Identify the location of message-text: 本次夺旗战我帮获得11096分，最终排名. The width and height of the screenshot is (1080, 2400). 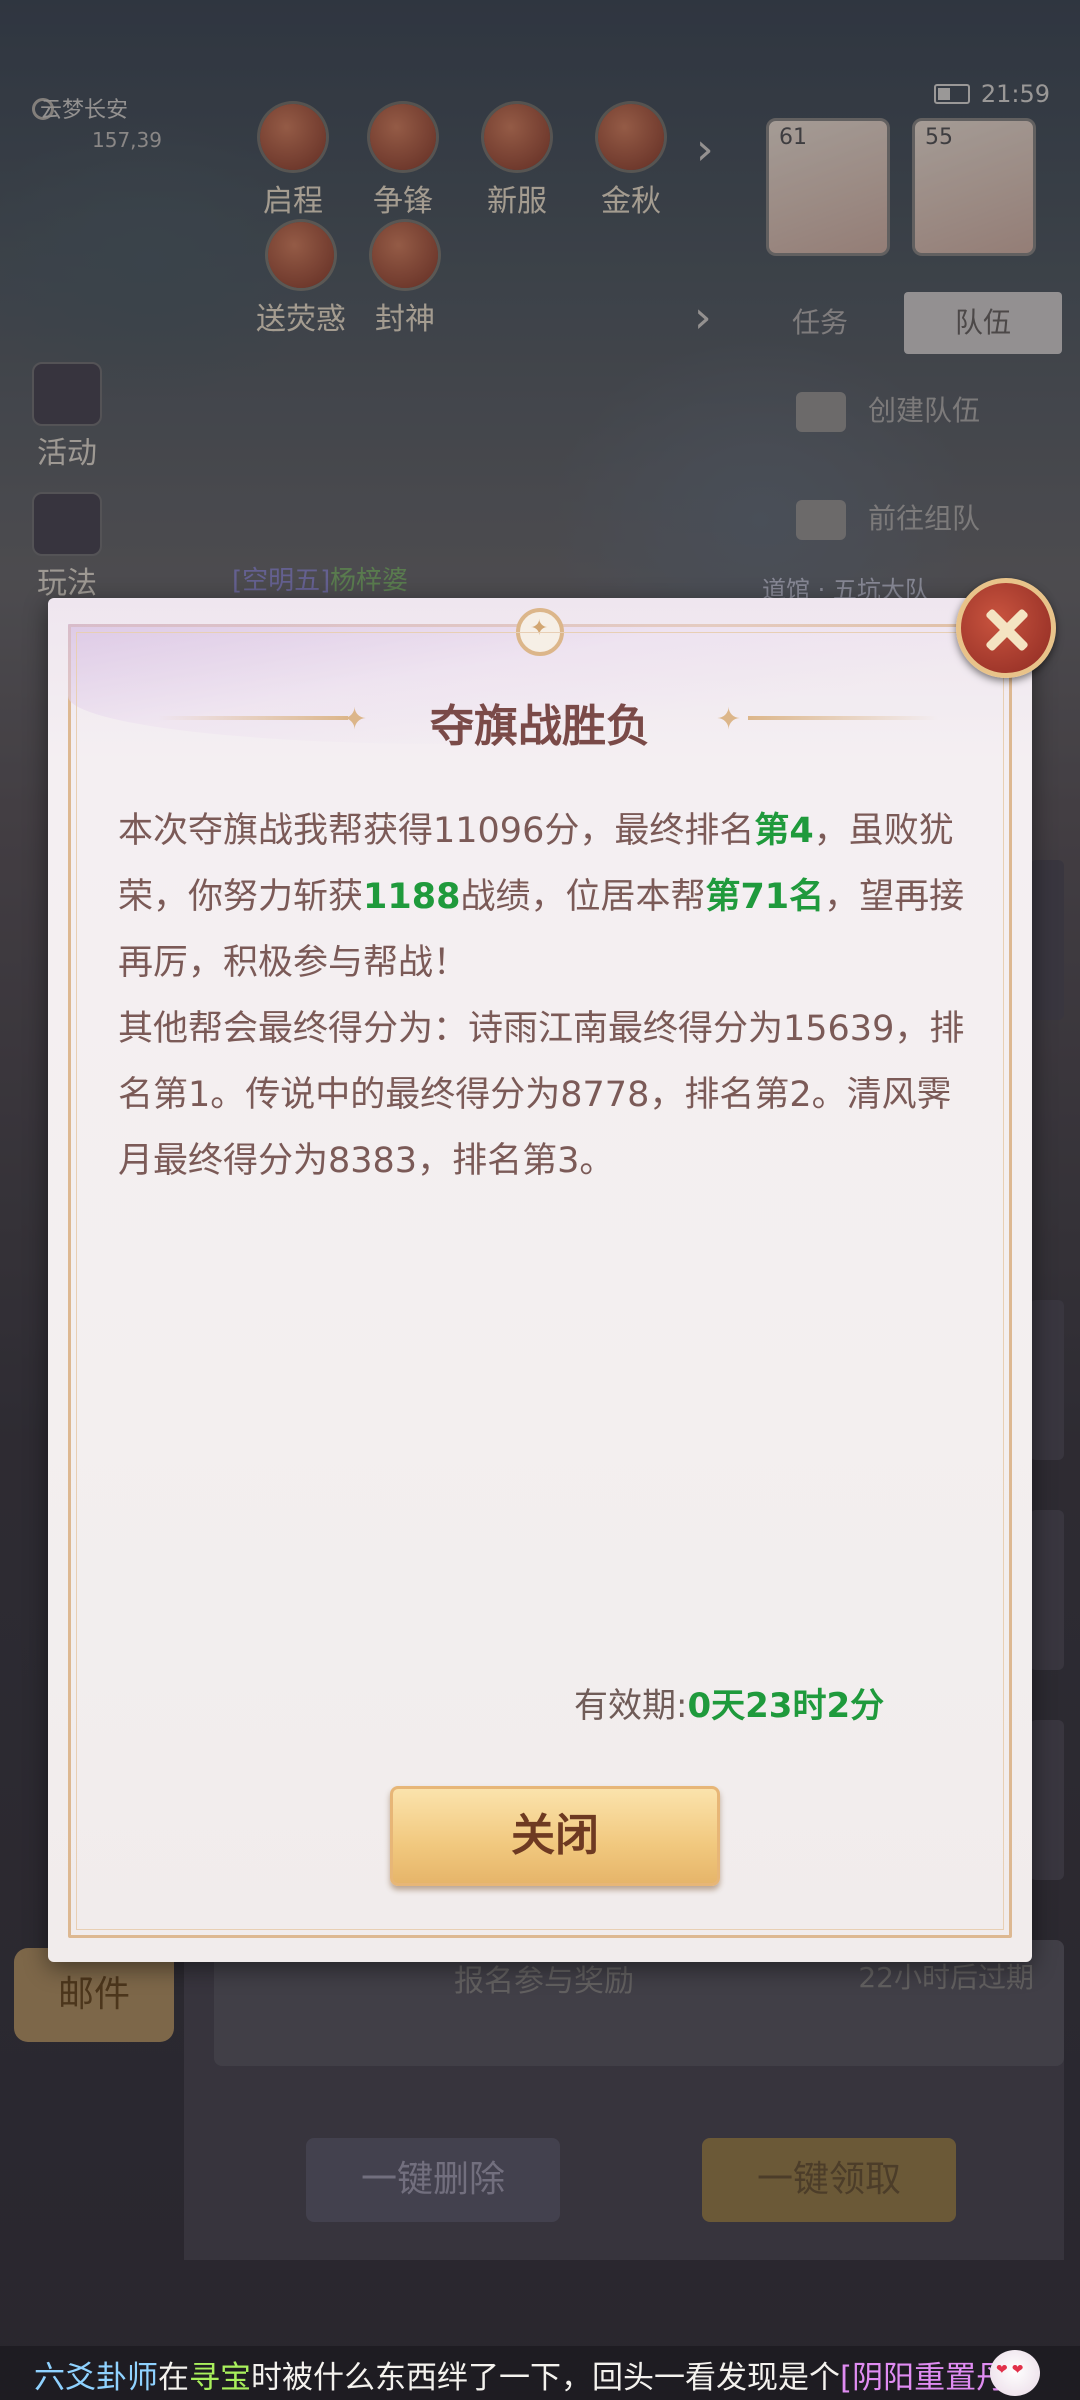
(436, 831).